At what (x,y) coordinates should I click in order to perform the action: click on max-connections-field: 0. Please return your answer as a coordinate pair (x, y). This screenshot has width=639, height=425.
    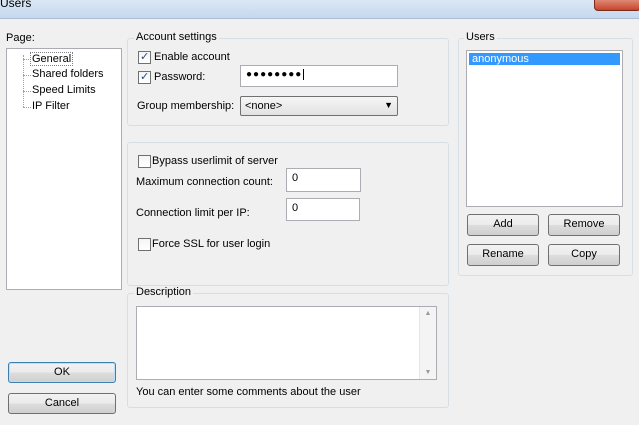
    Looking at the image, I should click on (323, 180).